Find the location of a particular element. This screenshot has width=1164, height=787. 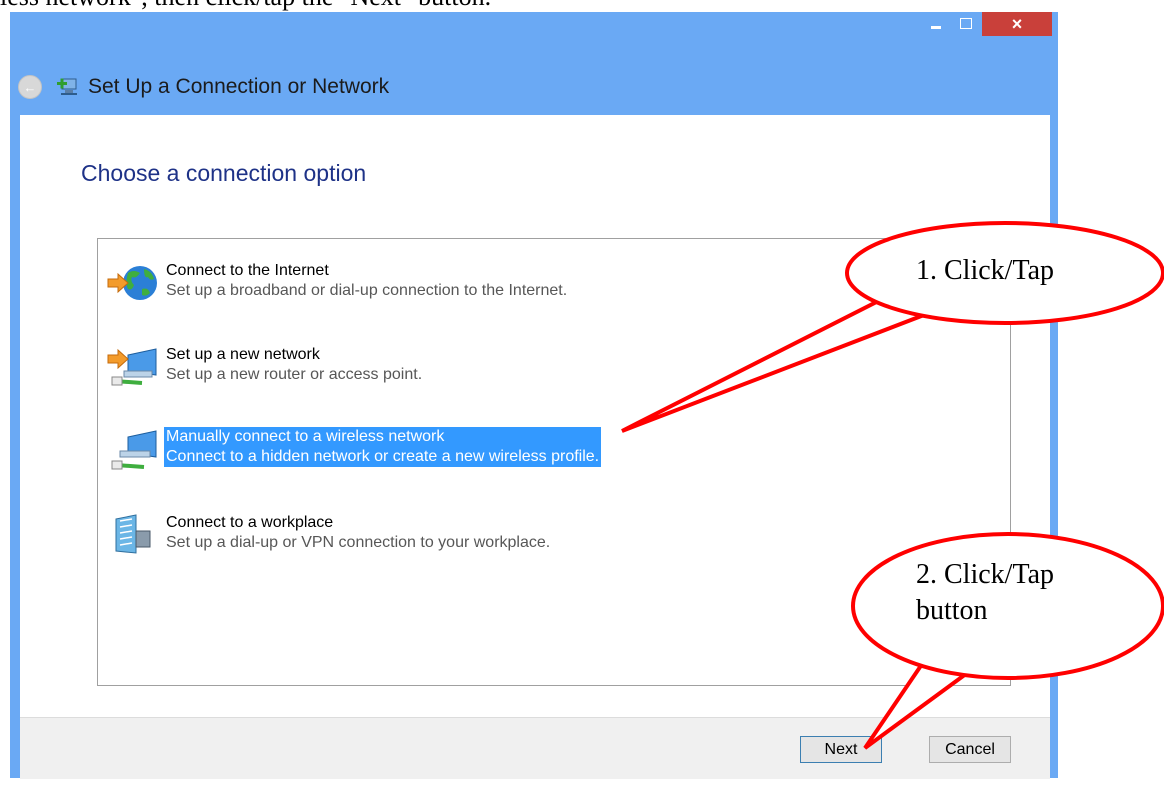

workplace-icon is located at coordinates (134, 535).